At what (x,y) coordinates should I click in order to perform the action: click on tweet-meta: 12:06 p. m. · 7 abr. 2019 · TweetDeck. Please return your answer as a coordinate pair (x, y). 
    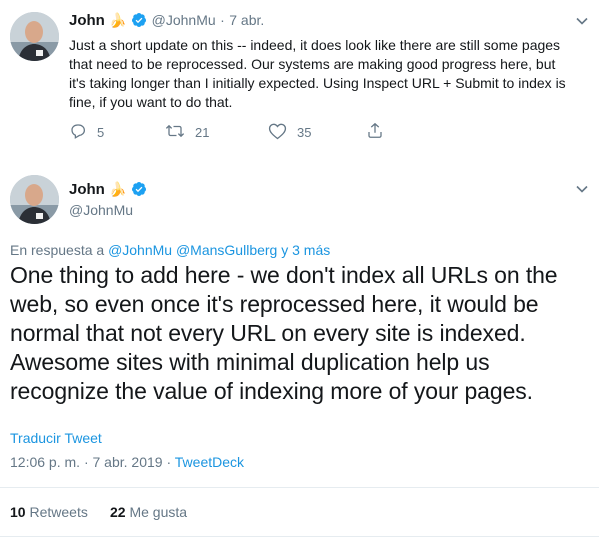
    Looking at the image, I should click on (127, 462).